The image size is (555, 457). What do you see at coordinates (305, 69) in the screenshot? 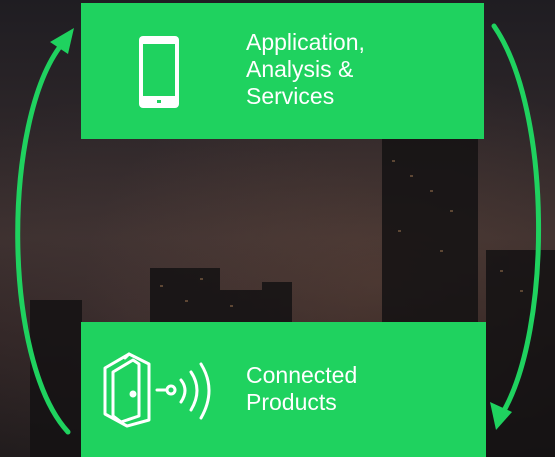
I see `application-analysis-services-label: Application, Analysis & Services` at bounding box center [305, 69].